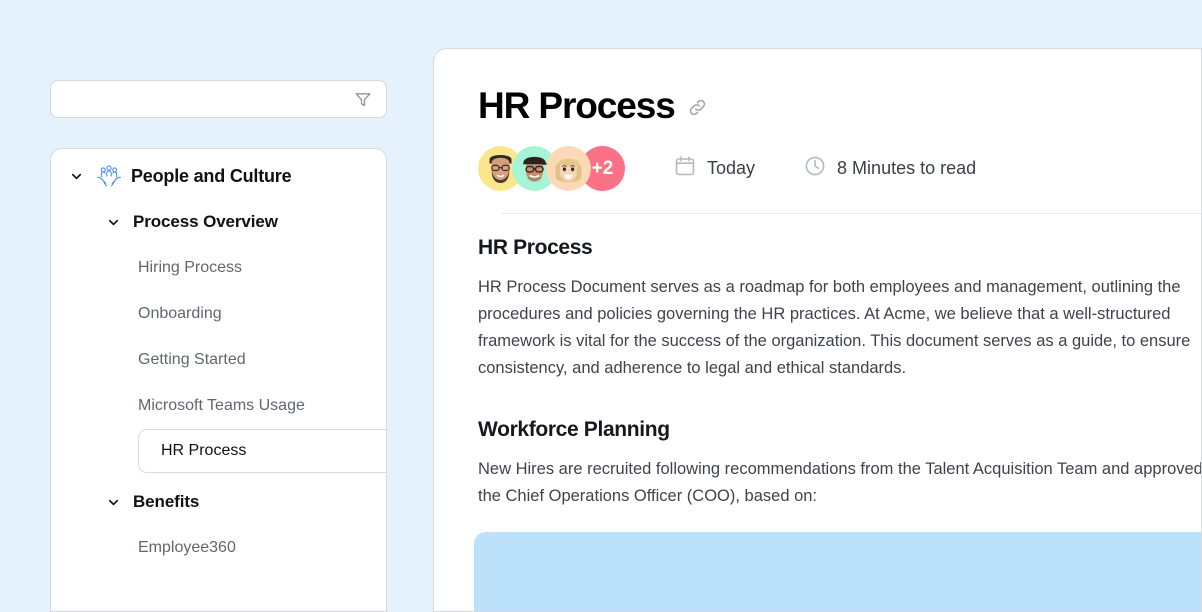 This screenshot has height=612, width=1202. I want to click on section-heading: Workforce Planning, so click(574, 429).